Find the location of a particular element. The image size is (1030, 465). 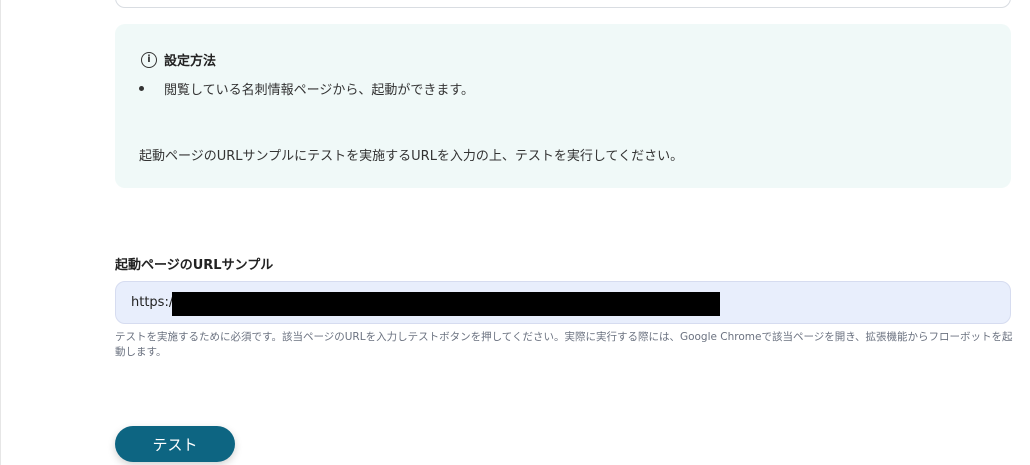

previous-field is located at coordinates (563, 4).